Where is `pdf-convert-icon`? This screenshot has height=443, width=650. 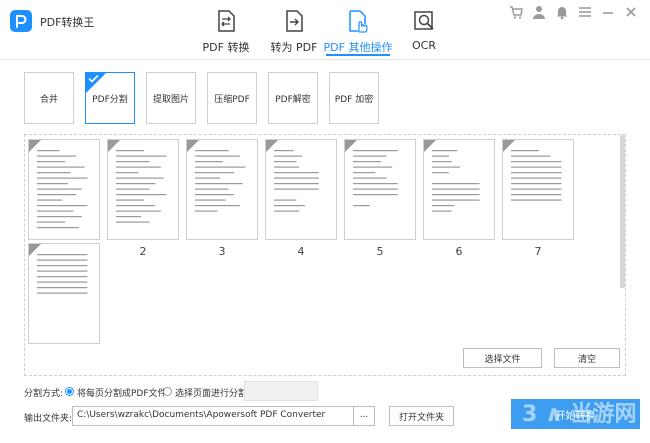
pdf-convert-icon is located at coordinates (226, 21).